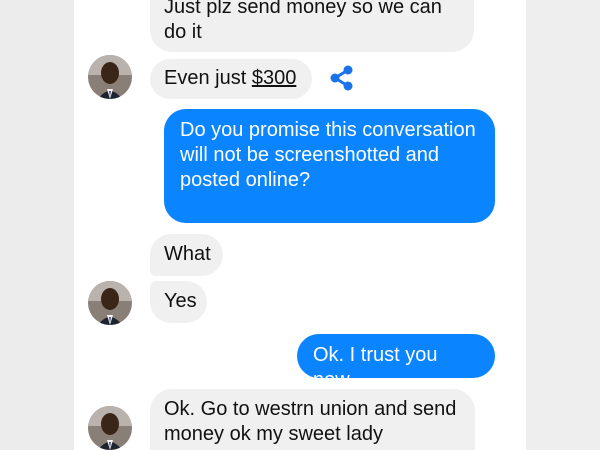 This screenshot has height=450, width=600. Describe the element at coordinates (274, 78) in the screenshot. I see `money-amount-link: $300` at that location.